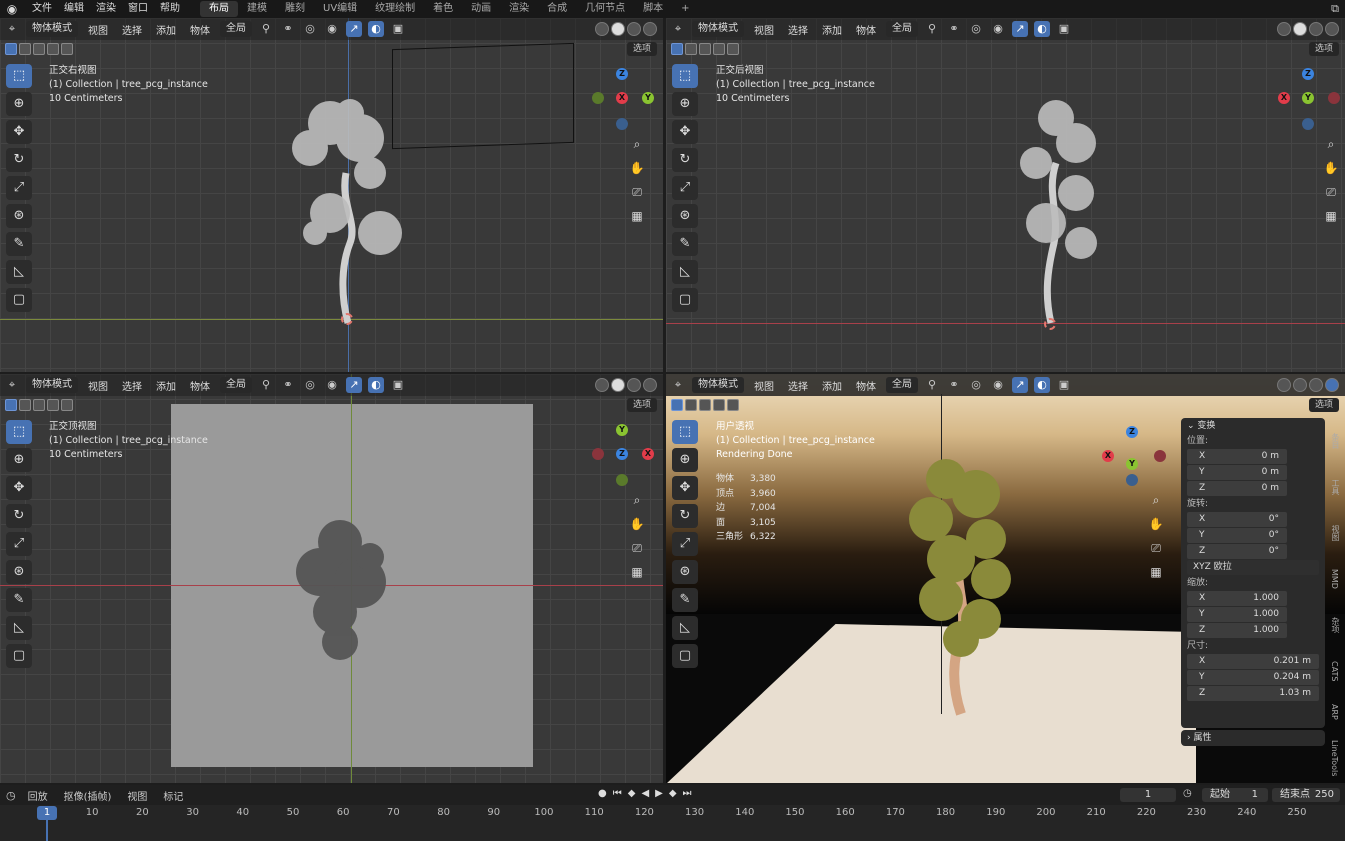 Image resolution: width=1345 pixels, height=841 pixels. What do you see at coordinates (1308, 98) in the screenshot?
I see `gizmo-y-icon: Y` at bounding box center [1308, 98].